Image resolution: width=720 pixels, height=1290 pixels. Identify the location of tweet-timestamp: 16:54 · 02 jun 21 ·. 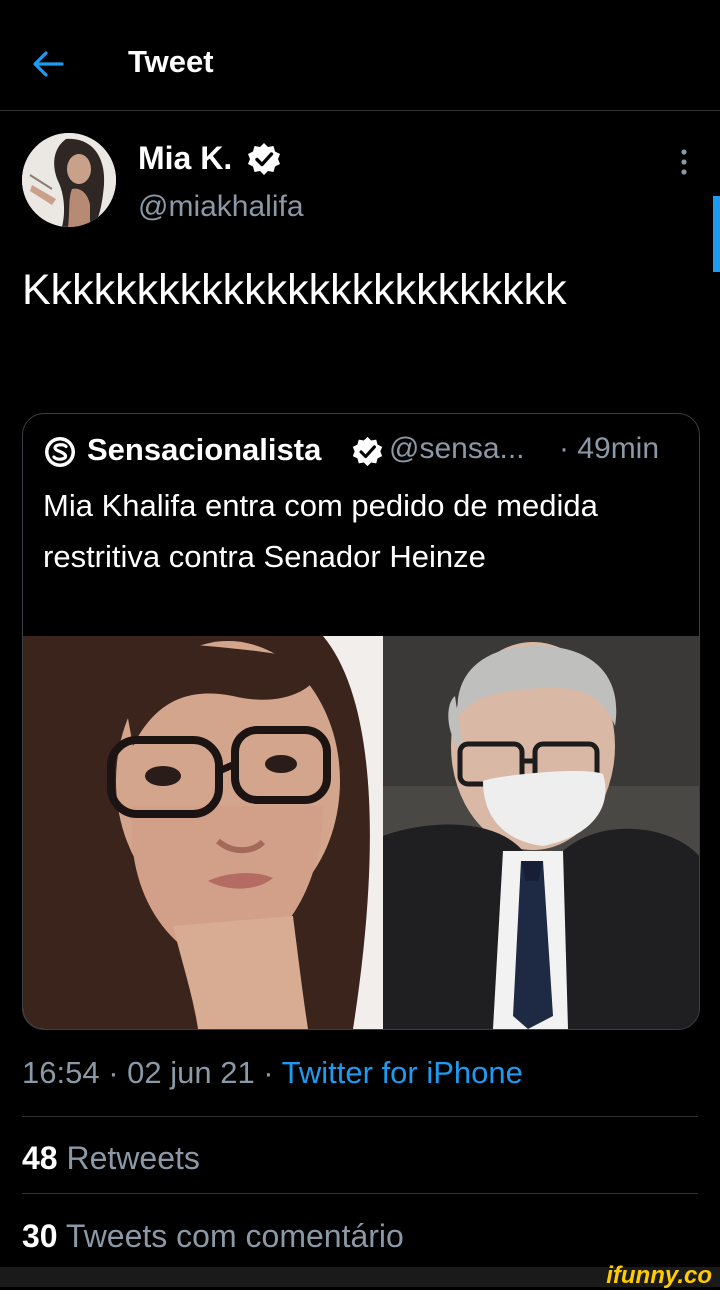
(152, 1072).